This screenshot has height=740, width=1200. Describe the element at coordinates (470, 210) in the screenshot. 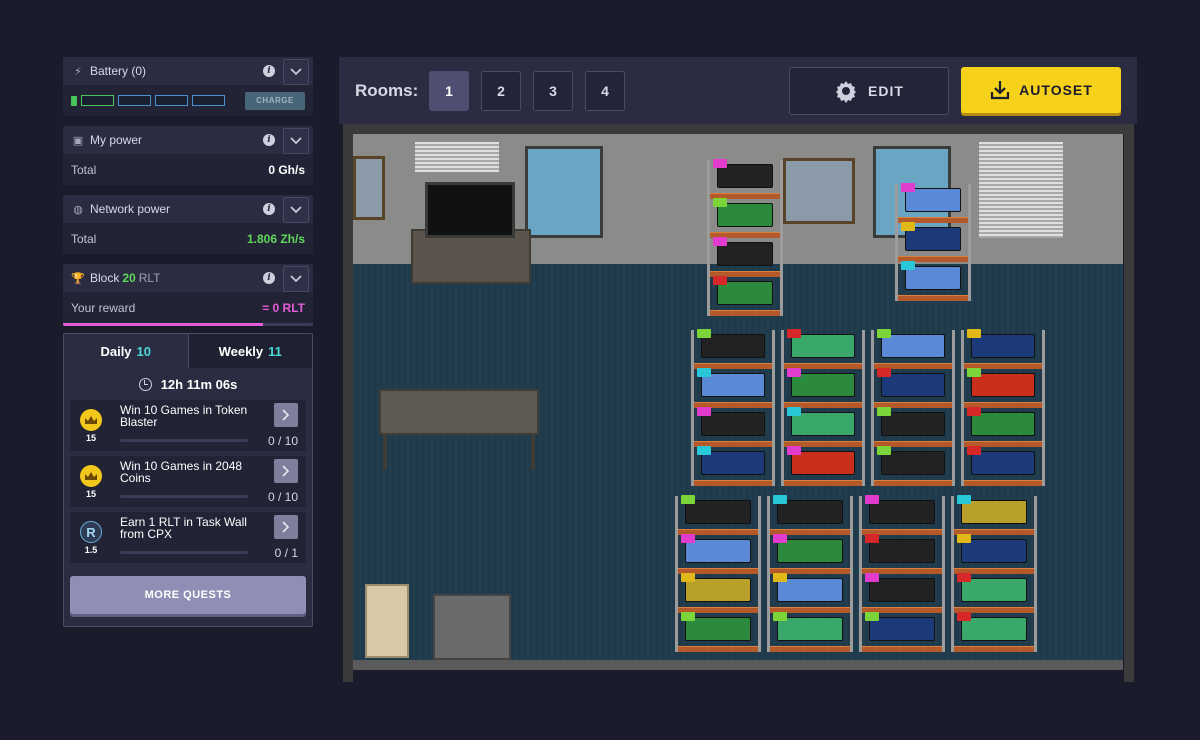

I see `television` at that location.